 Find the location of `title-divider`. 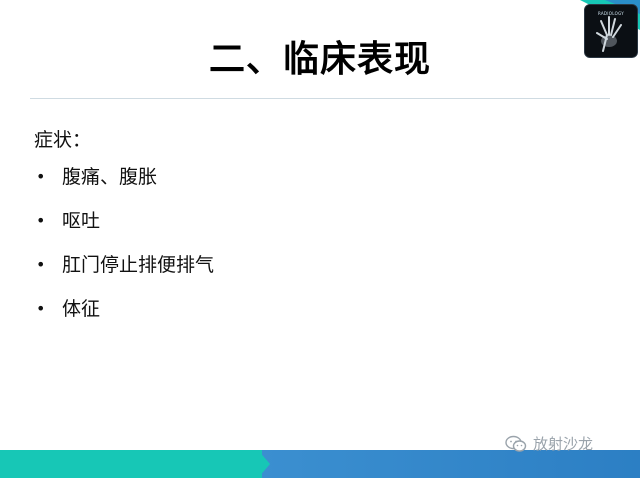

title-divider is located at coordinates (320, 98).